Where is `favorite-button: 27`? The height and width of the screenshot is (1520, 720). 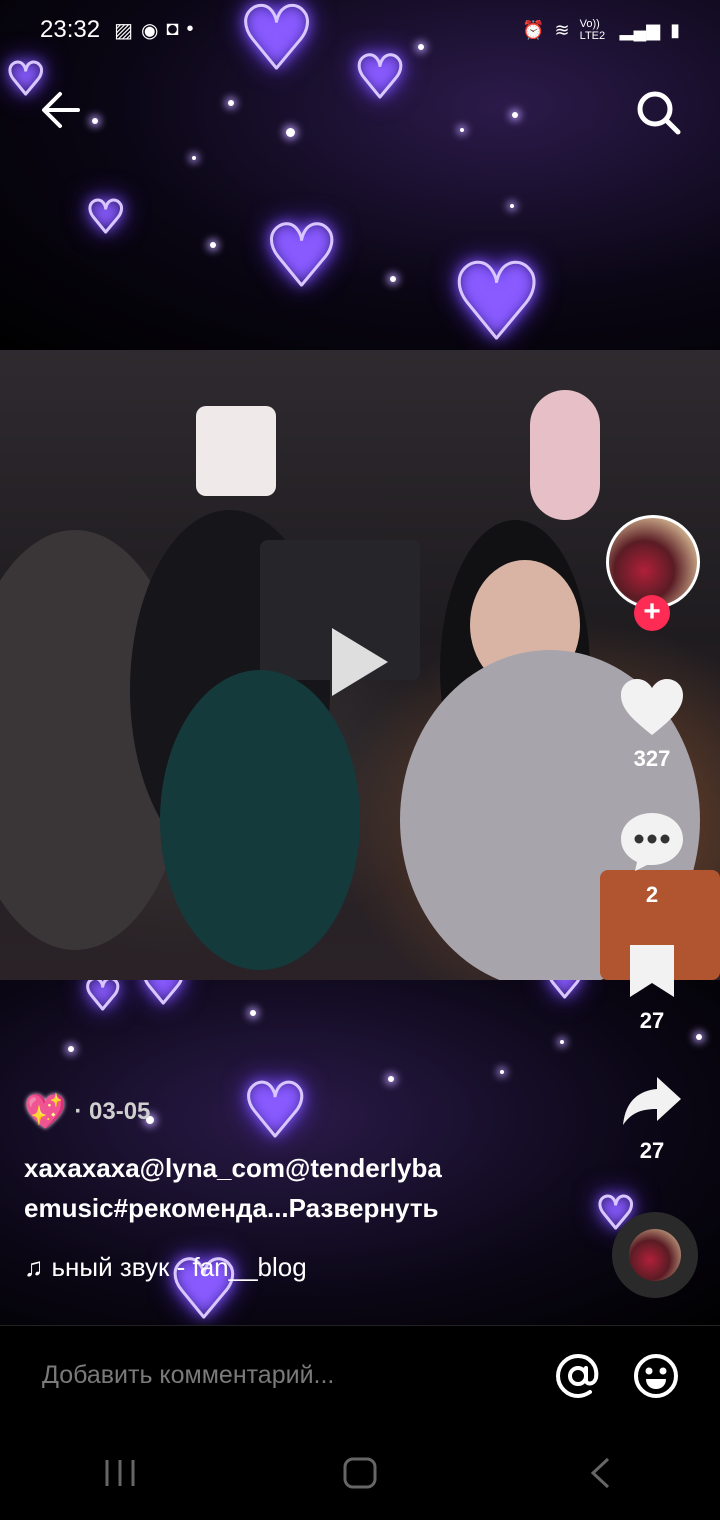 favorite-button: 27 is located at coordinates (652, 988).